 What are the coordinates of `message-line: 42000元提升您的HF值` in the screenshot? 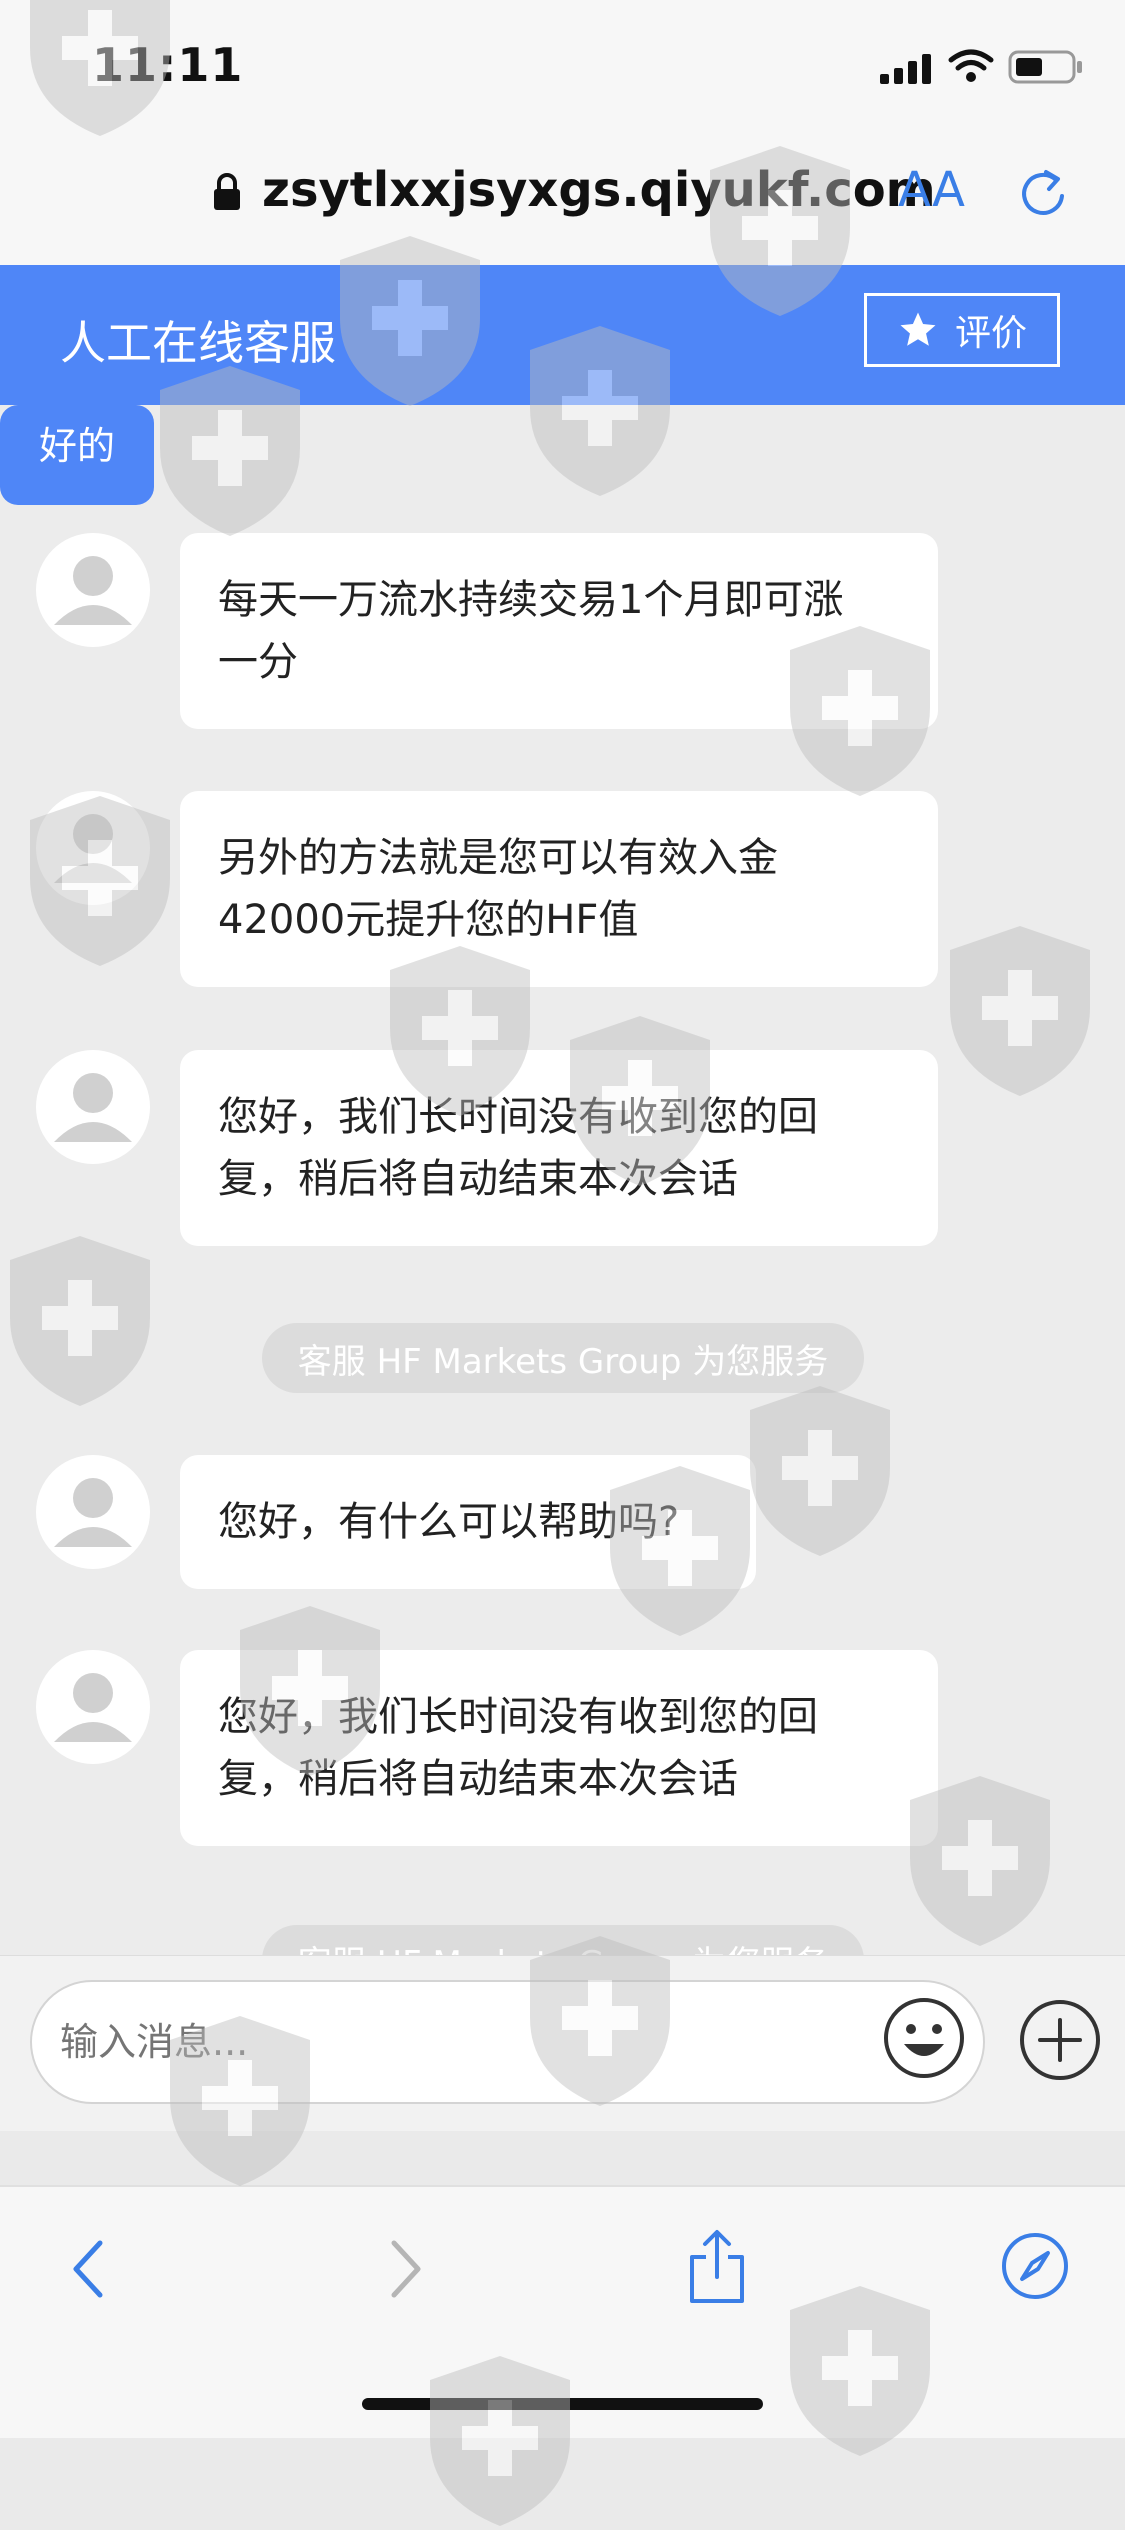 It's located at (428, 920).